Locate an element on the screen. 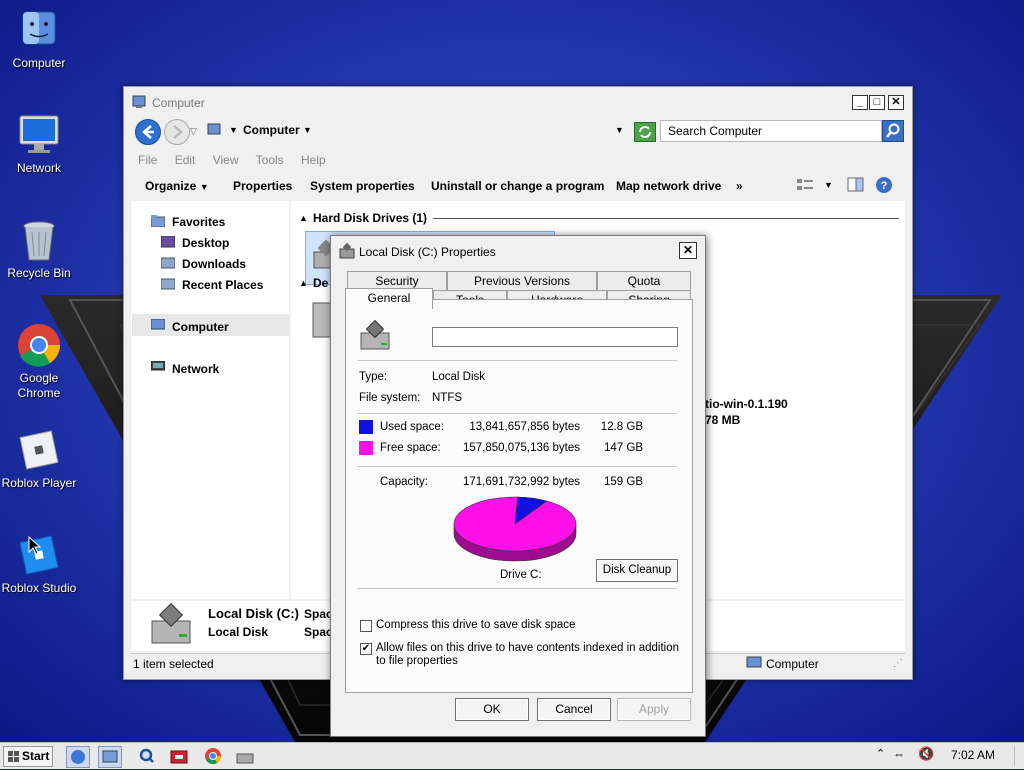 This screenshot has height=770, width=1024. arrow-right-icon is located at coordinates (178, 132).